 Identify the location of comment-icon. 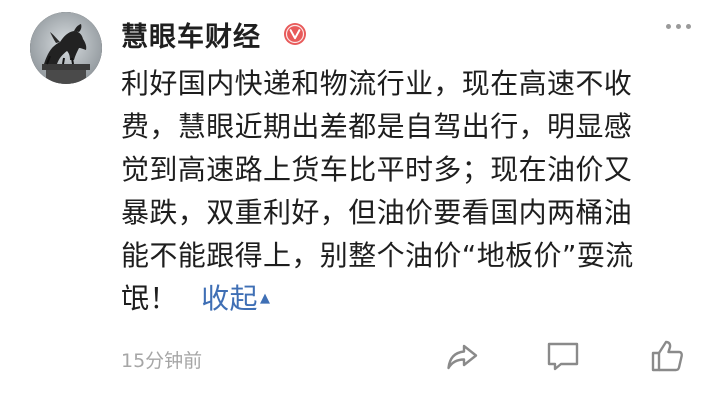
(563, 356).